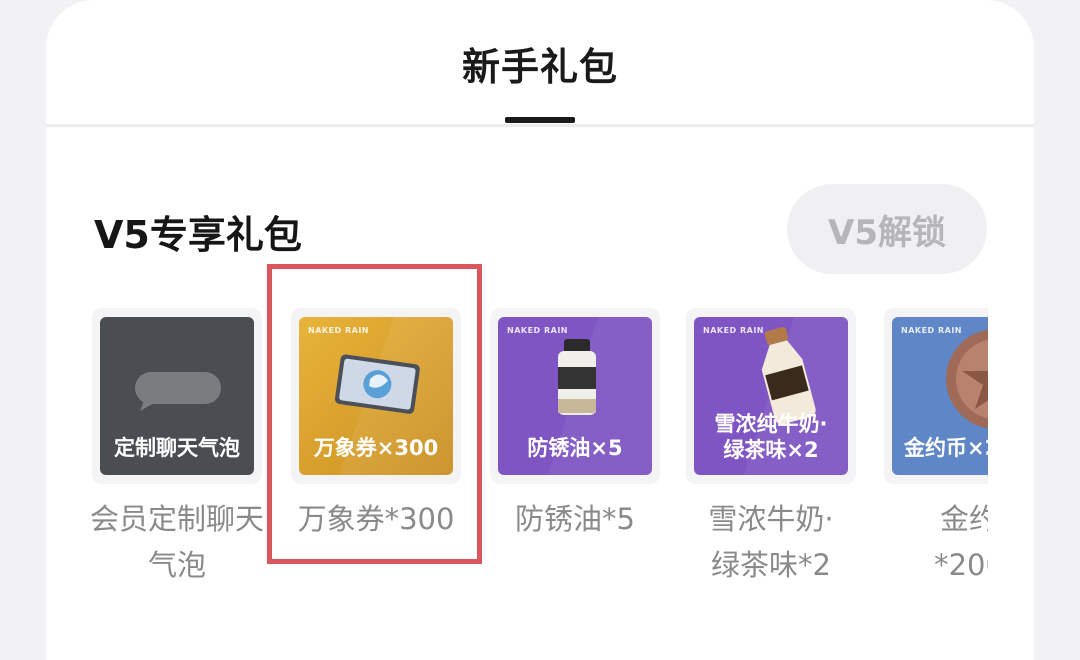  Describe the element at coordinates (926, 542) in the screenshot. I see `item-name: 金约 *200` at that location.